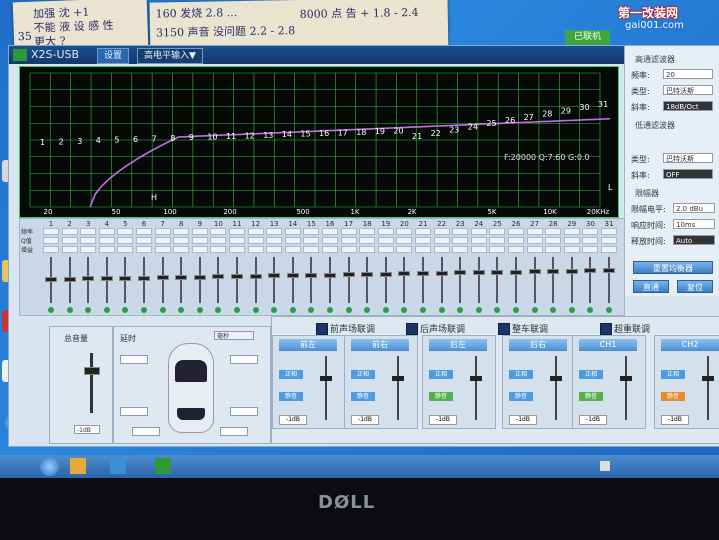 The height and width of the screenshot is (540, 719). Describe the element at coordinates (244, 411) in the screenshot. I see `delay-rear-right` at that location.